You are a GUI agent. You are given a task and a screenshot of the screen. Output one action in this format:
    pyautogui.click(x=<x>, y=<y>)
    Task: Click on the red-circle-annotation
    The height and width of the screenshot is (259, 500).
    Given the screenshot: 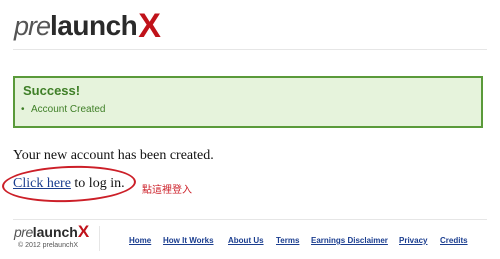 What is the action you would take?
    pyautogui.click(x=69, y=184)
    